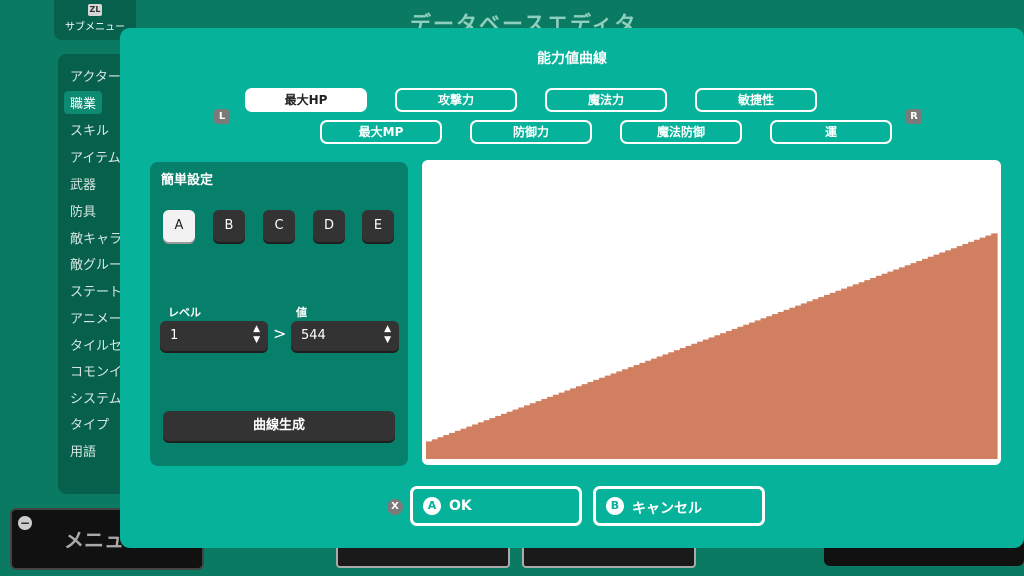 The height and width of the screenshot is (576, 1024). I want to click on tab-magic-defense: 魔法防御, so click(681, 132).